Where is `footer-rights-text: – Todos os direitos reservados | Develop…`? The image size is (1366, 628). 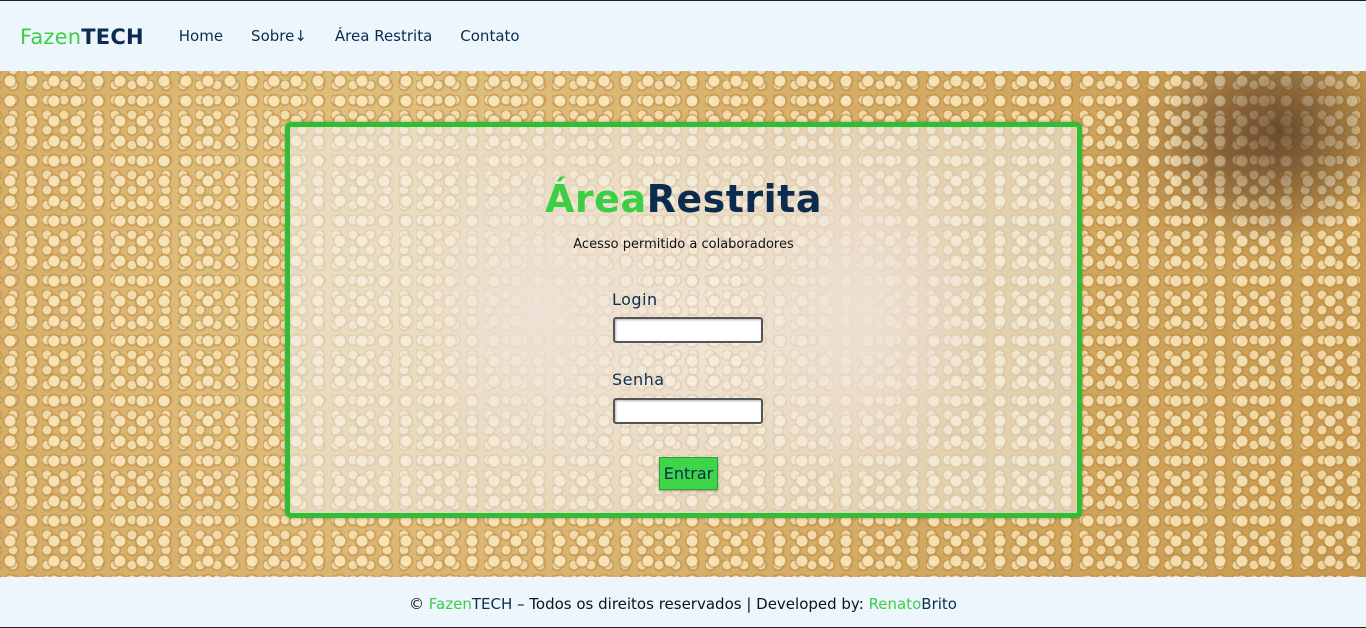
footer-rights-text: – Todos os direitos reservados | Develop… is located at coordinates (690, 604).